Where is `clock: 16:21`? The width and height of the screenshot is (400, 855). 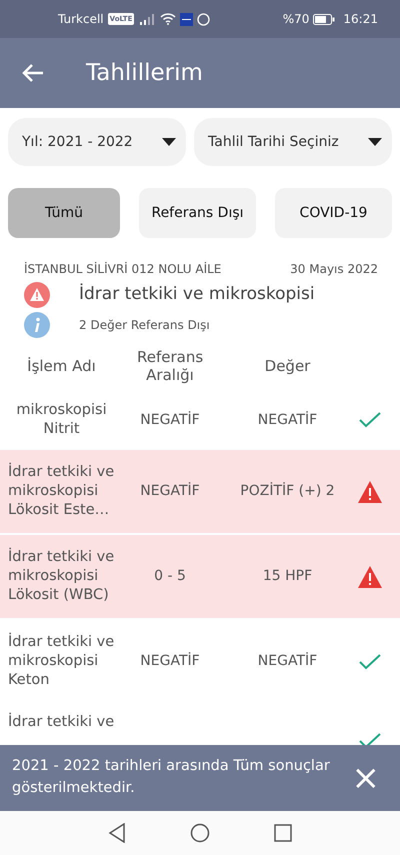
clock: 16:21 is located at coordinates (360, 19).